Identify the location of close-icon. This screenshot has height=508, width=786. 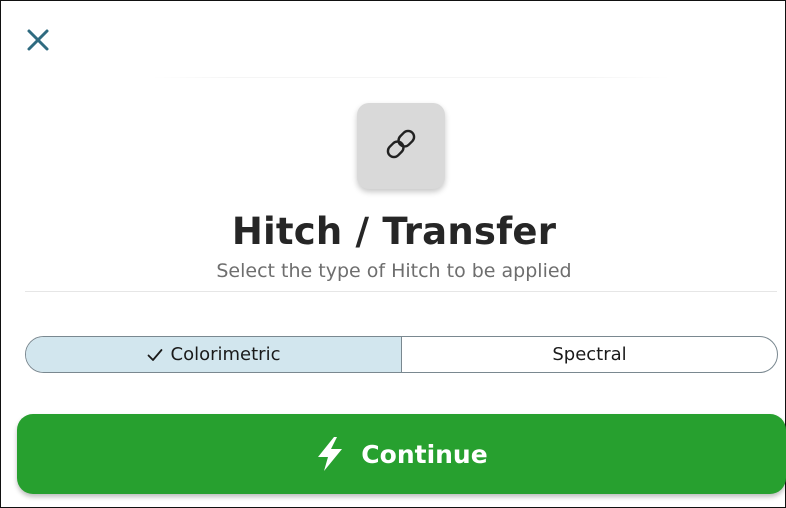
(38, 40).